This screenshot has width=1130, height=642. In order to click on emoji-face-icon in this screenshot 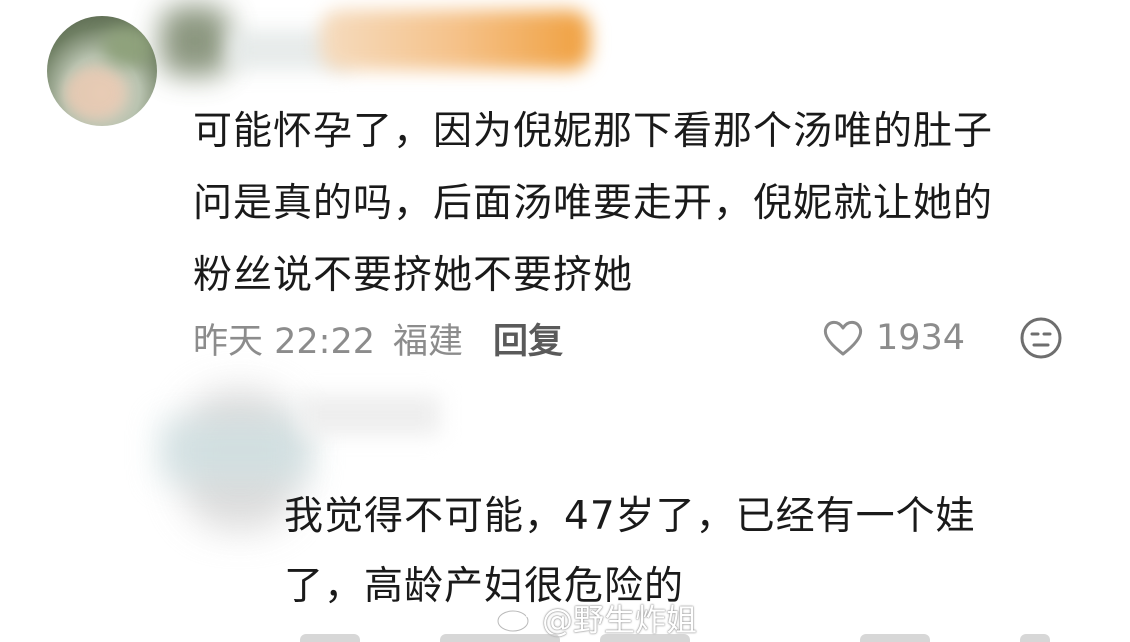, I will do `click(1041, 338)`.